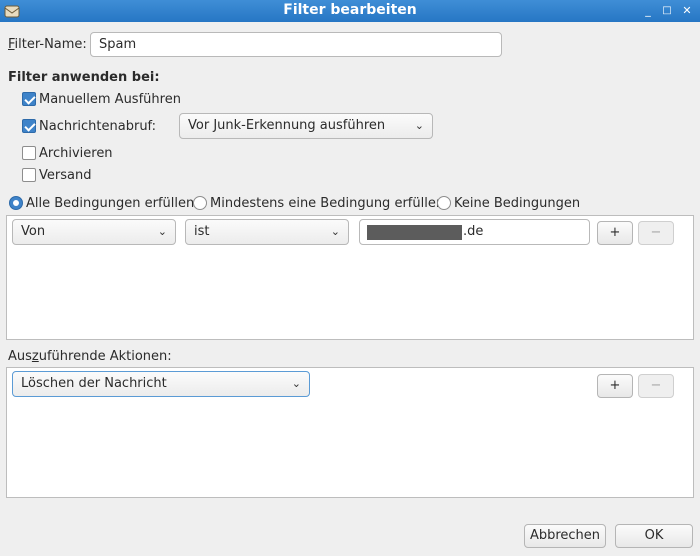  What do you see at coordinates (29, 99) in the screenshot?
I see `manual-checkbox` at bounding box center [29, 99].